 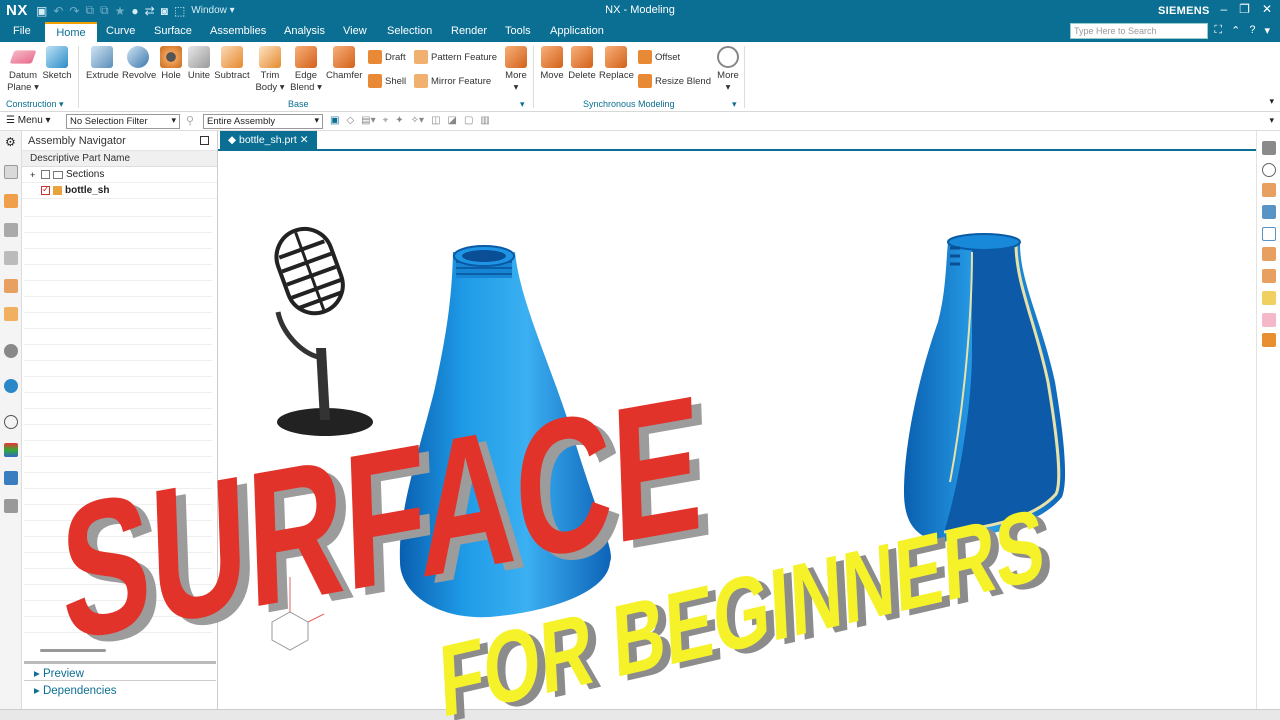 I want to click on bottle-model, so click(x=505, y=431).